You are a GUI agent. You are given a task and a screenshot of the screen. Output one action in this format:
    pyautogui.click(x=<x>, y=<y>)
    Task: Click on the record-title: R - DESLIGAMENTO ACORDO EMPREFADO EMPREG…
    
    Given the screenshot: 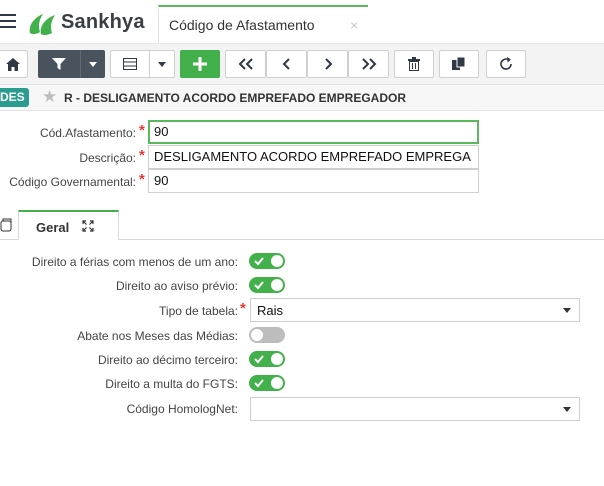 What is the action you would take?
    pyautogui.click(x=235, y=98)
    